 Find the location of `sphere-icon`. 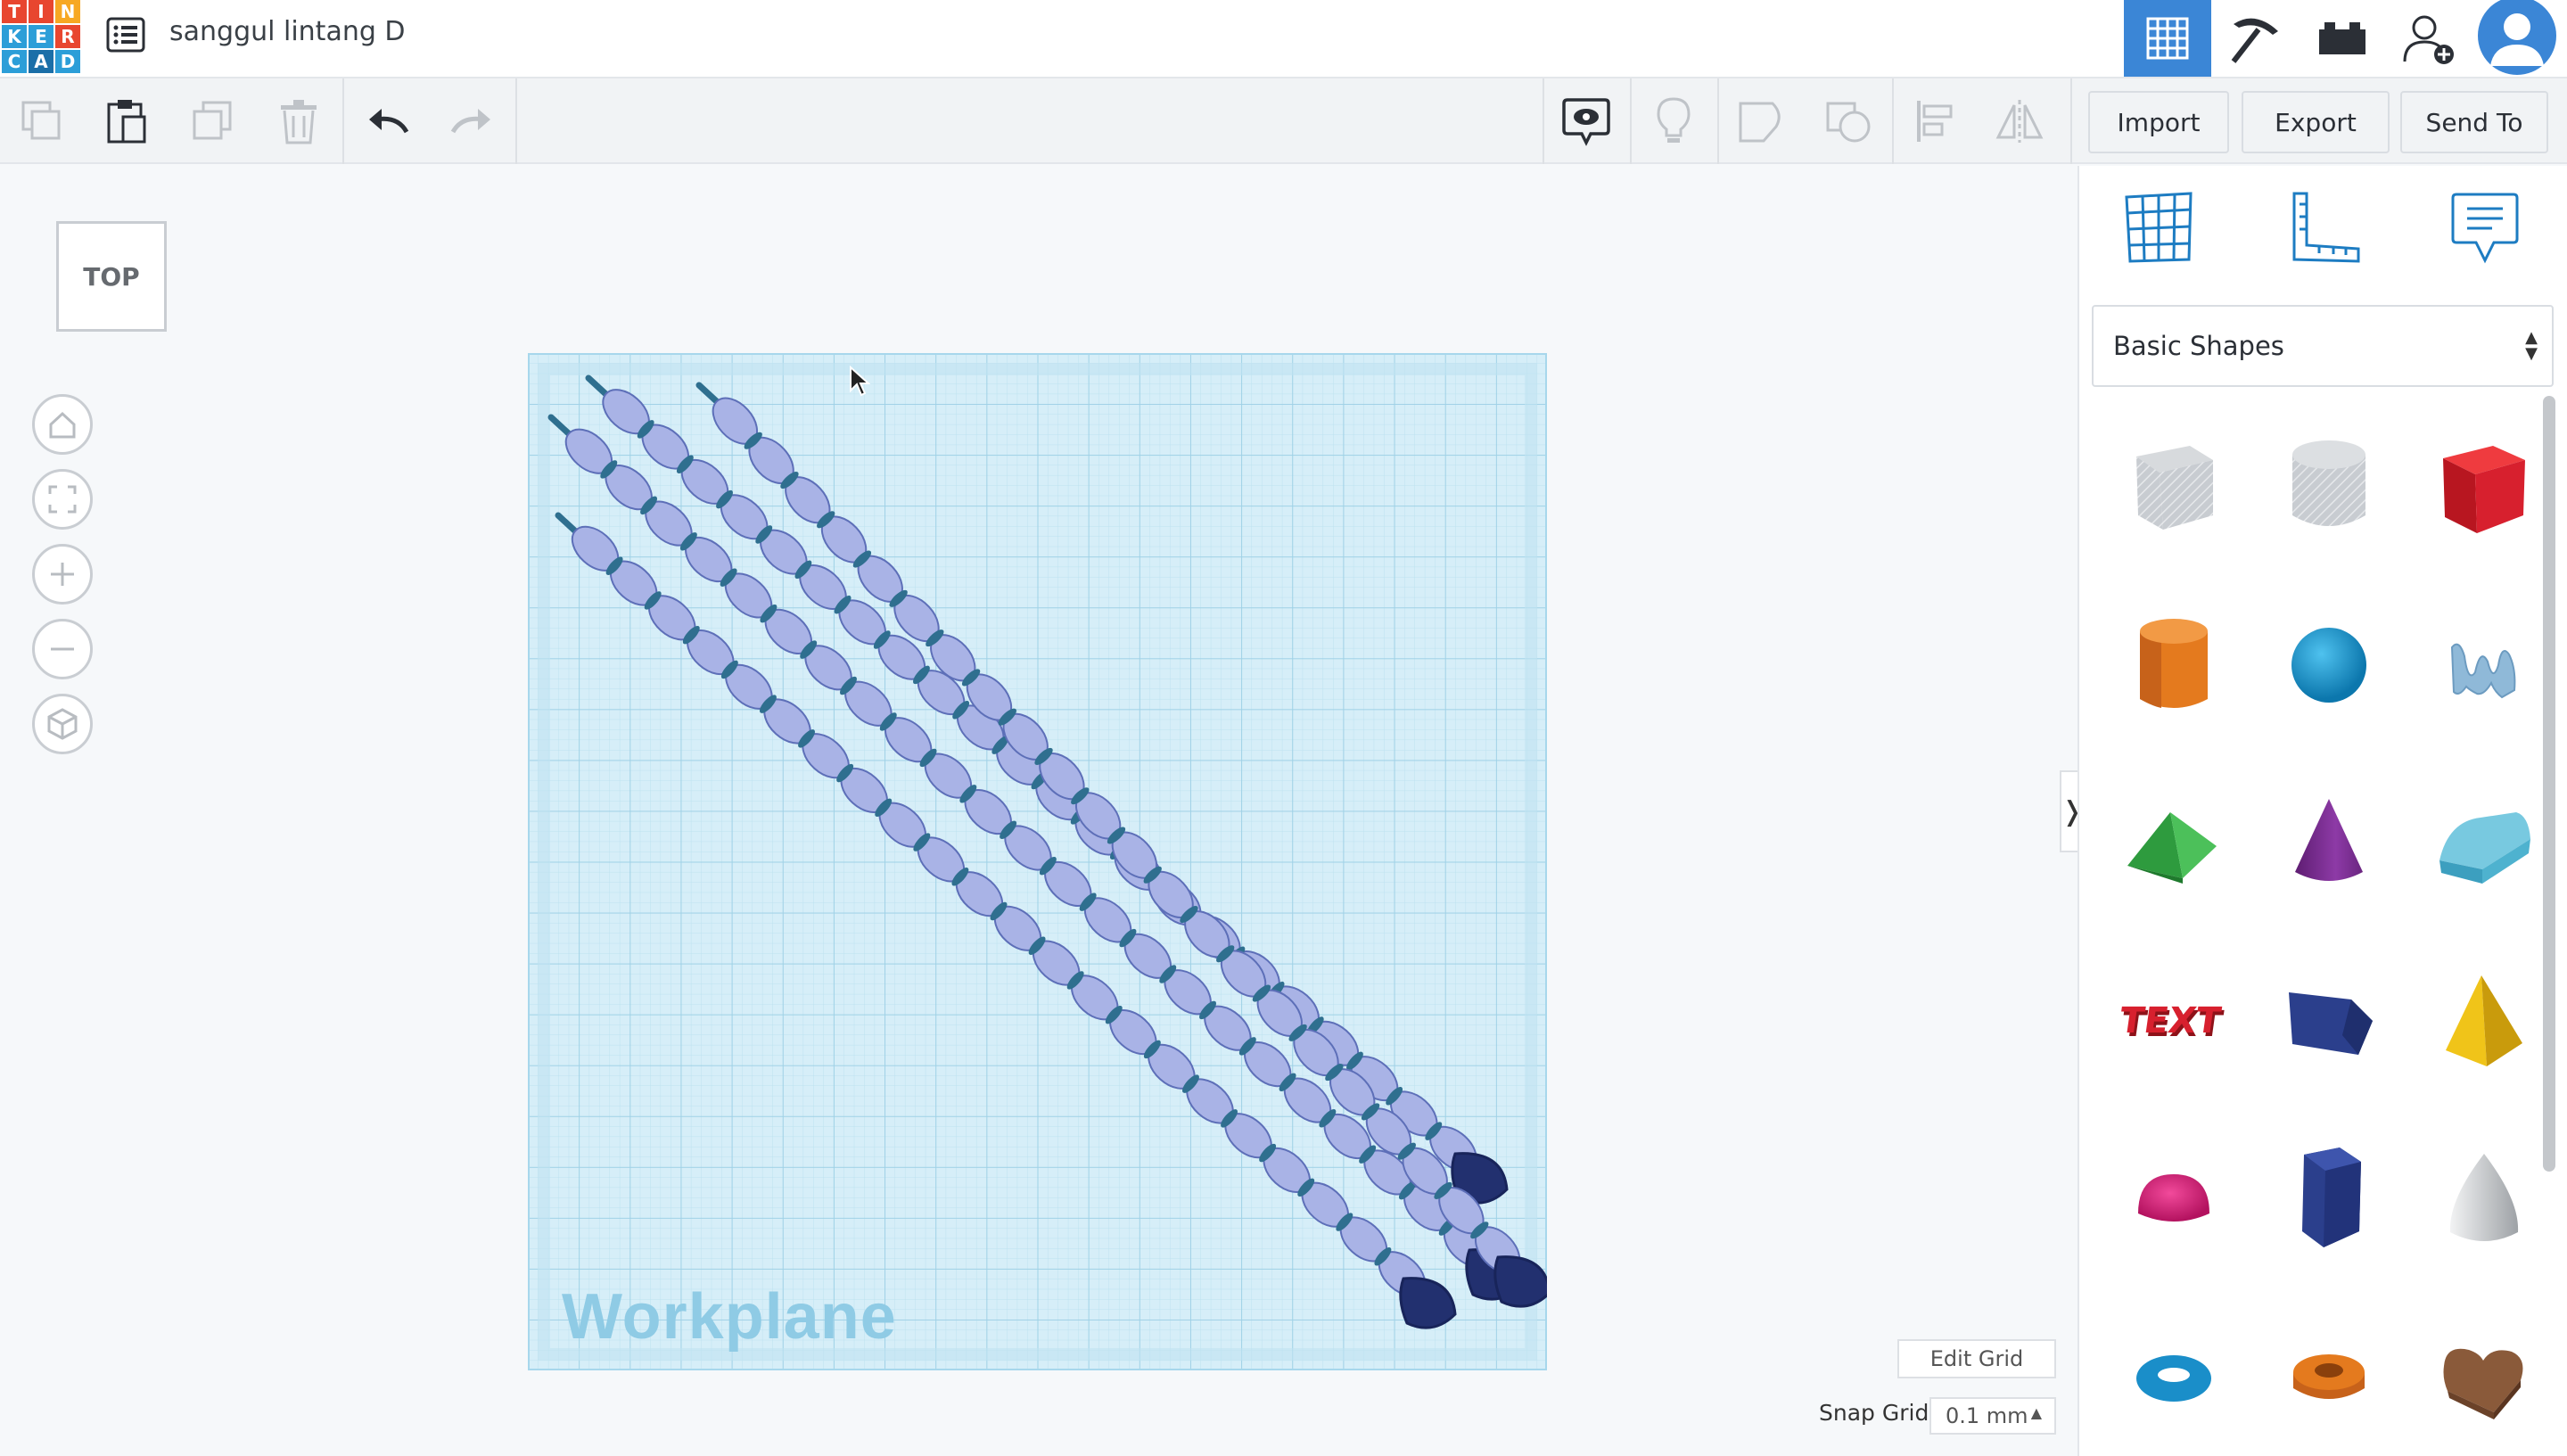

sphere-icon is located at coordinates (2328, 666).